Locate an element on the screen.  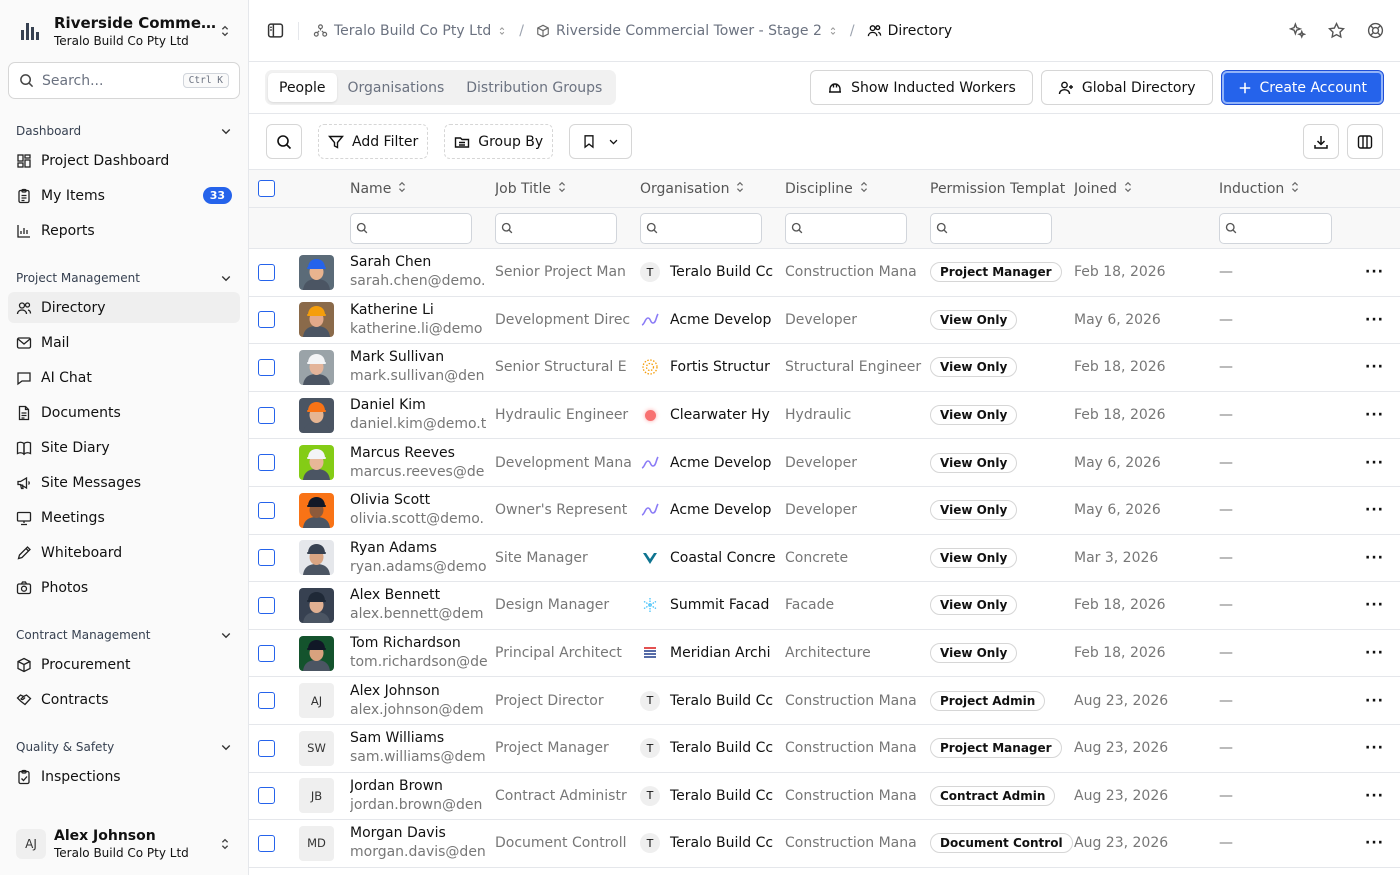
show-inducted-workers-button: Show Inducted Workers is located at coordinates (921, 87).